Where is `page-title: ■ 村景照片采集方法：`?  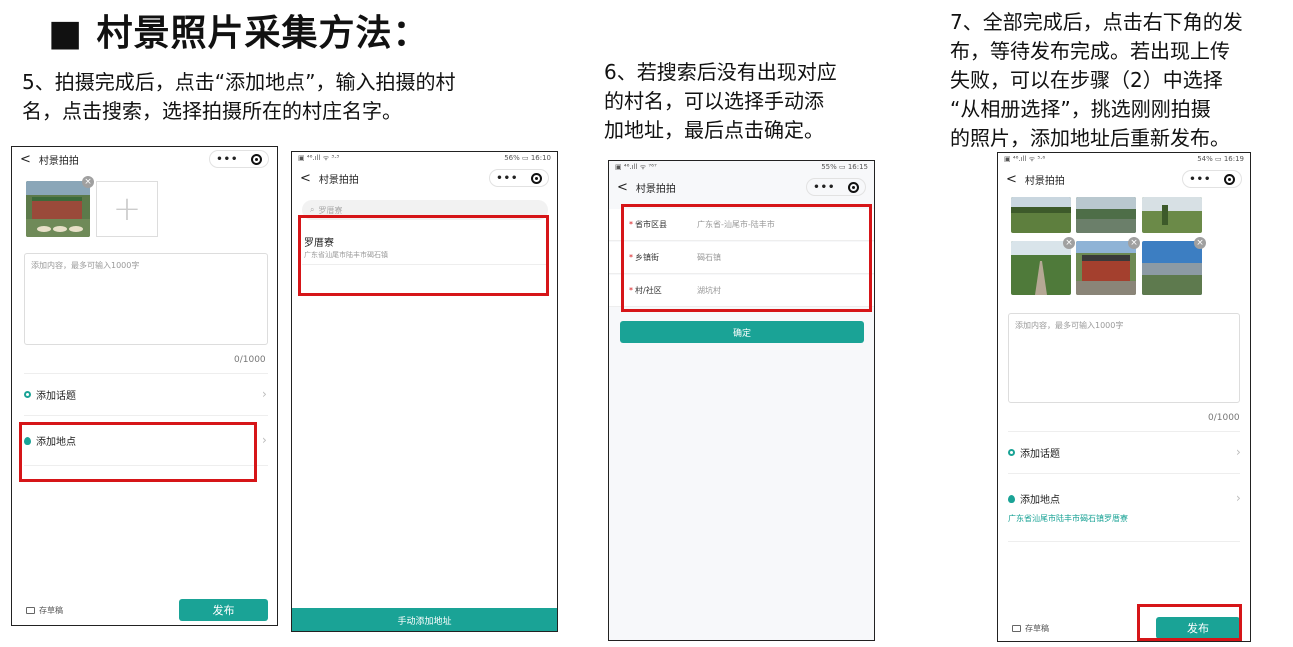 page-title: ■ 村景照片采集方法： is located at coordinates (239, 33).